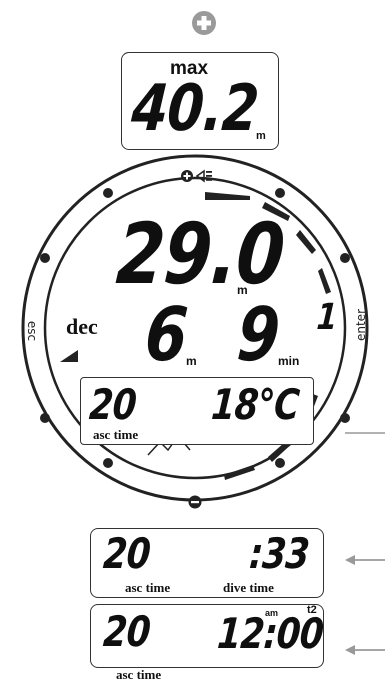 The image size is (385, 683). Describe the element at coordinates (32, 331) in the screenshot. I see `esc-button-label: esc` at that location.